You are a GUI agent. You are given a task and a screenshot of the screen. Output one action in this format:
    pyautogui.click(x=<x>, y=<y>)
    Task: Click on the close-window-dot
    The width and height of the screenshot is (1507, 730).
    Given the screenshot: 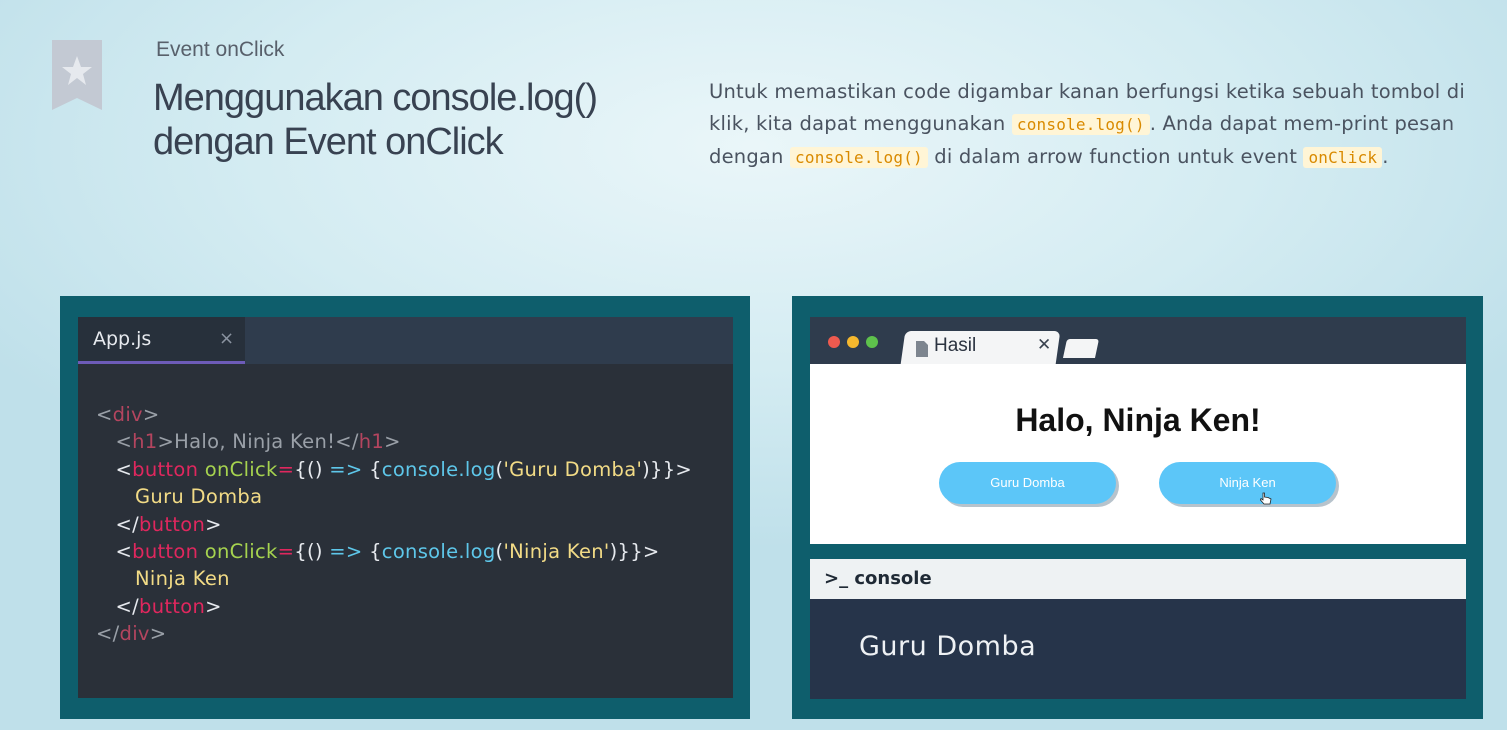 What is the action you would take?
    pyautogui.click(x=834, y=342)
    